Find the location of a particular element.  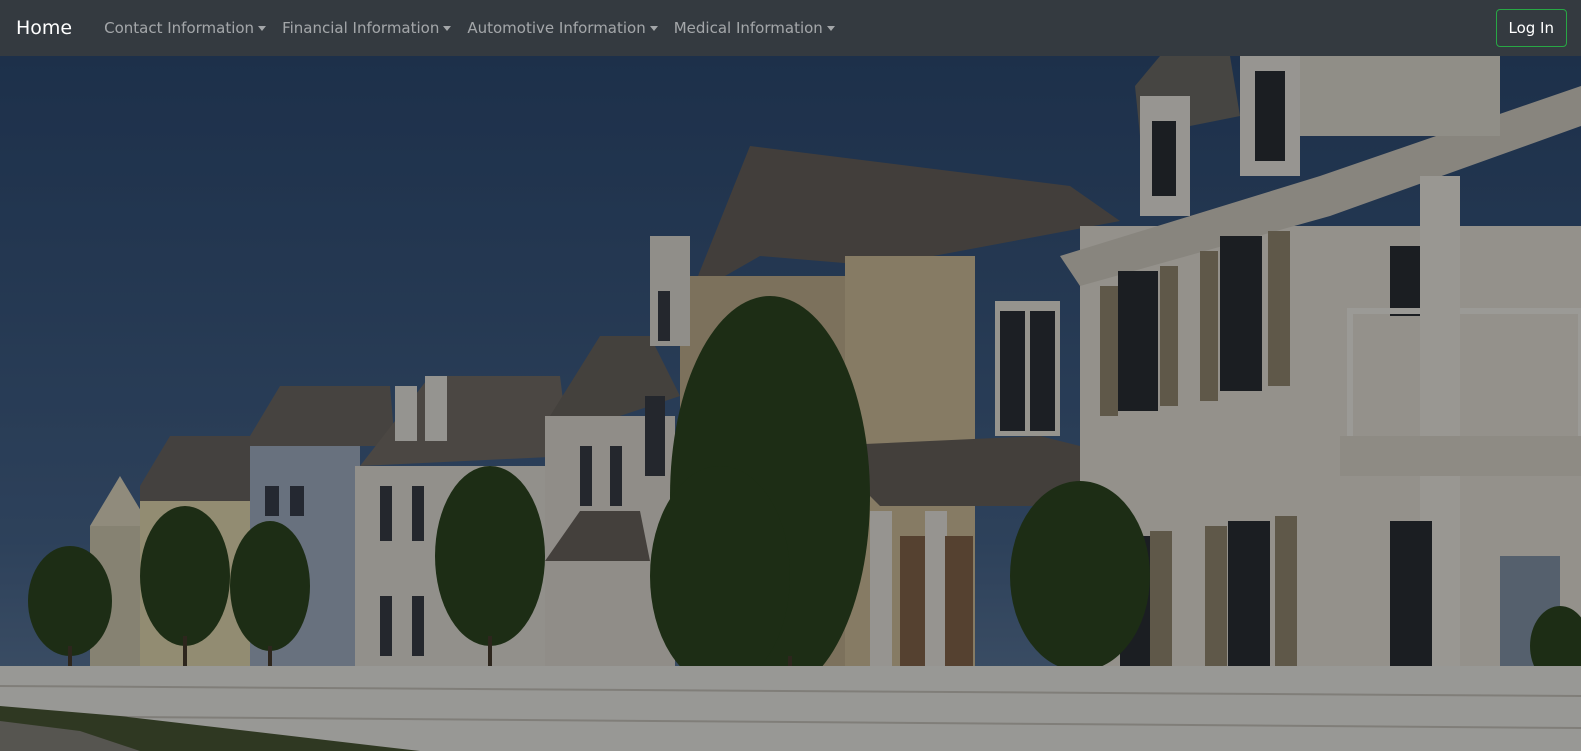

nav-dropdown-automotive-information: Automotive Information is located at coordinates (562, 28).